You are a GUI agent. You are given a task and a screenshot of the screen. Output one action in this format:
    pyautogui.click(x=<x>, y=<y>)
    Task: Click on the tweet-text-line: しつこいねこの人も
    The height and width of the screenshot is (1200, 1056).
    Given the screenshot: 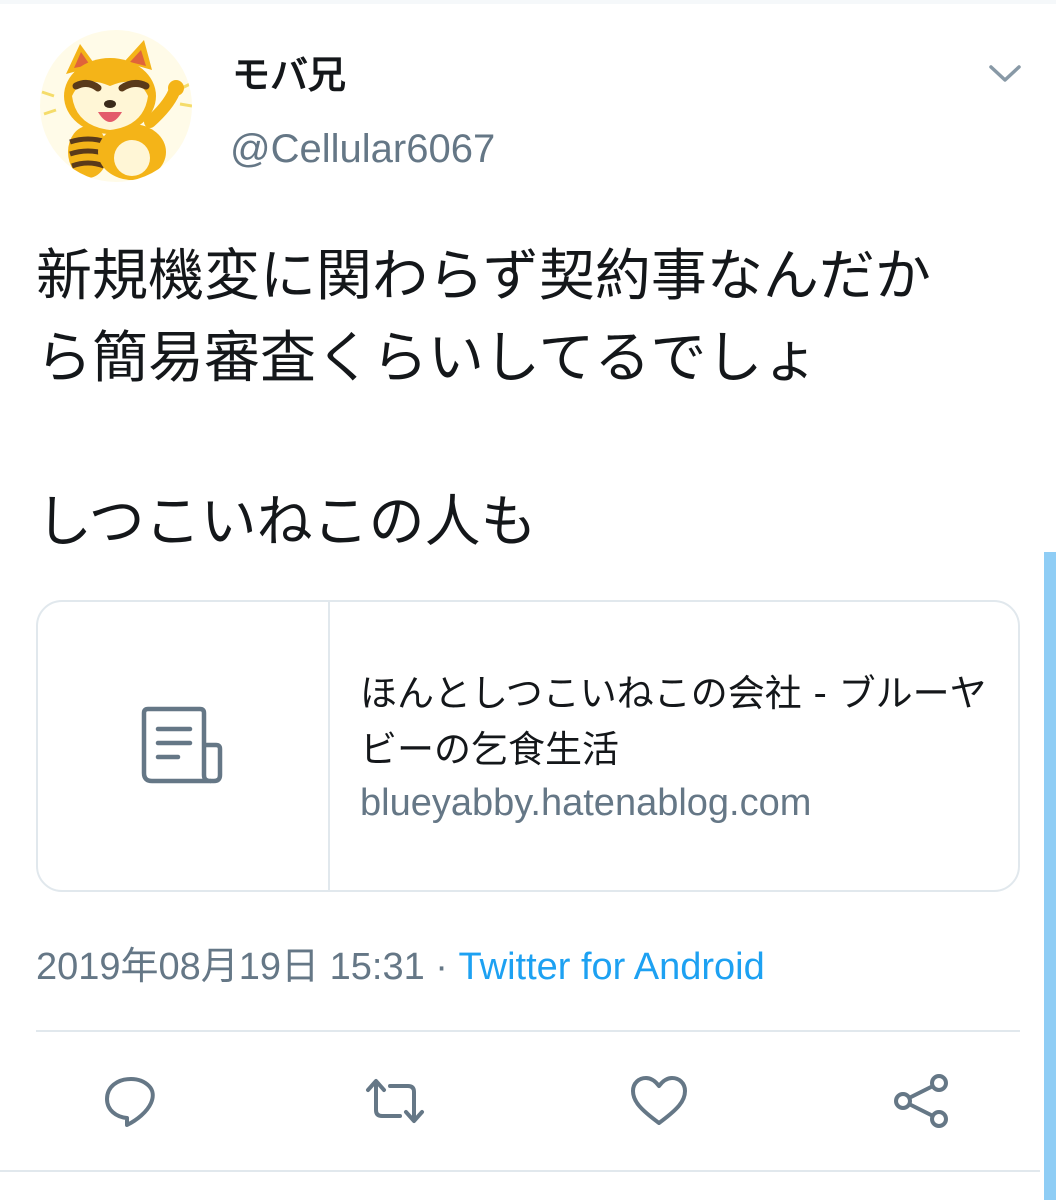 What is the action you would take?
    pyautogui.click(x=286, y=522)
    